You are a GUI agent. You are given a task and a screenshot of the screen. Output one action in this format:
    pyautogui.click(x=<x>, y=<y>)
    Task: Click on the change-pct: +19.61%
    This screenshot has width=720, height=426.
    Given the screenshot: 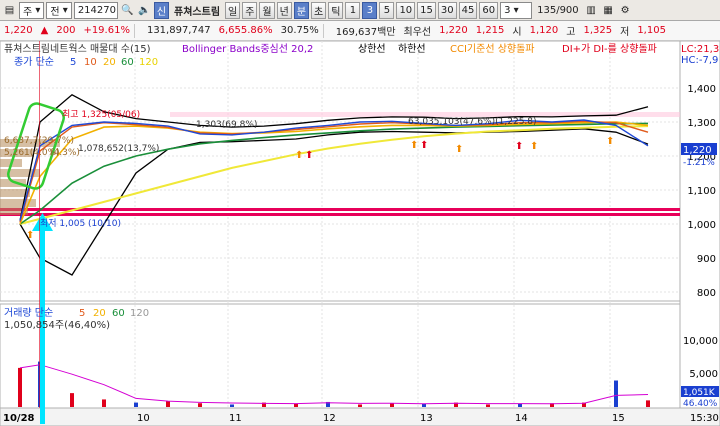 What is the action you would take?
    pyautogui.click(x=106, y=30)
    